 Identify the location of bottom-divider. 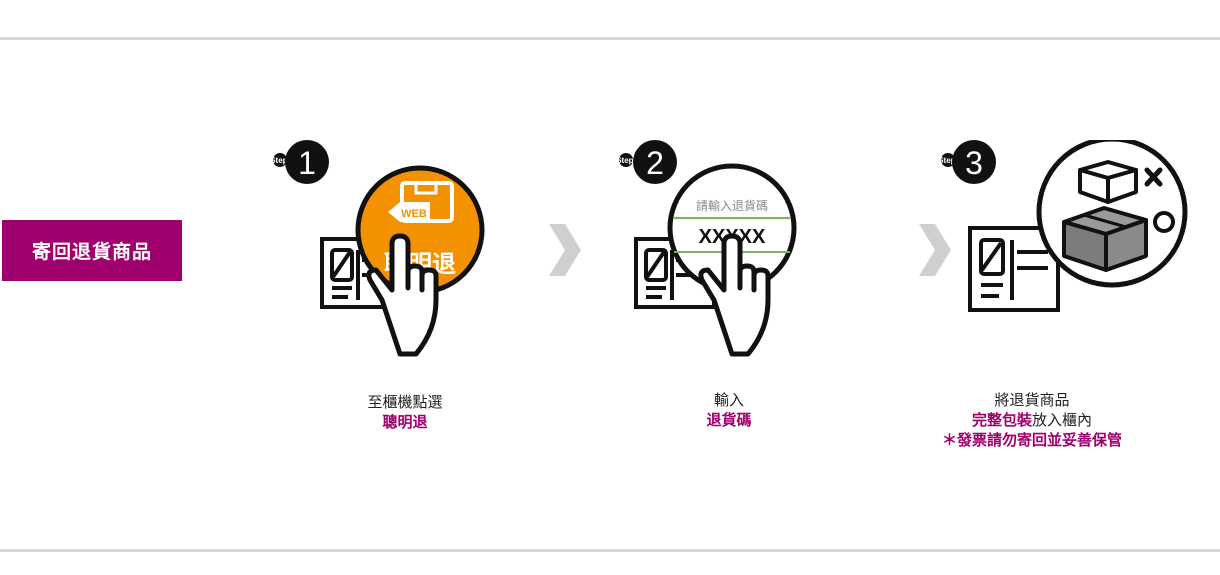
(610, 550).